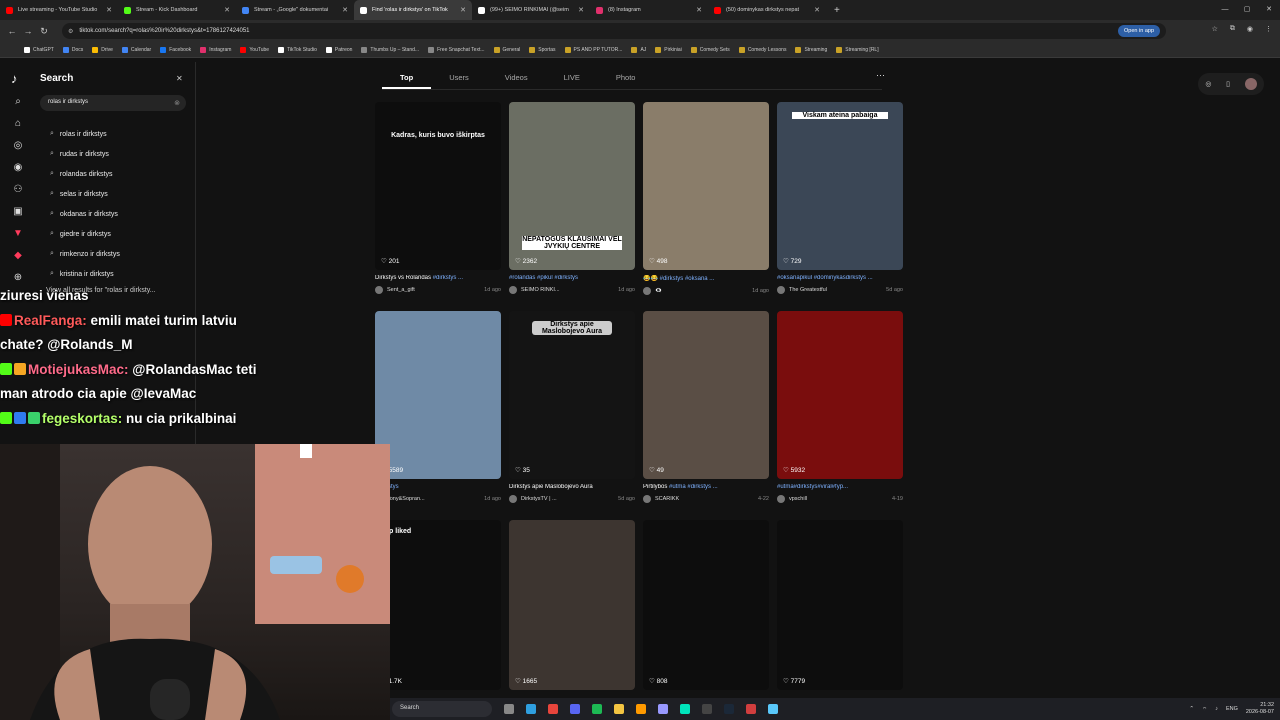 This screenshot has height=720, width=1280. I want to click on video-thumbnail: Top liked♡ 1.7K, so click(438, 605).